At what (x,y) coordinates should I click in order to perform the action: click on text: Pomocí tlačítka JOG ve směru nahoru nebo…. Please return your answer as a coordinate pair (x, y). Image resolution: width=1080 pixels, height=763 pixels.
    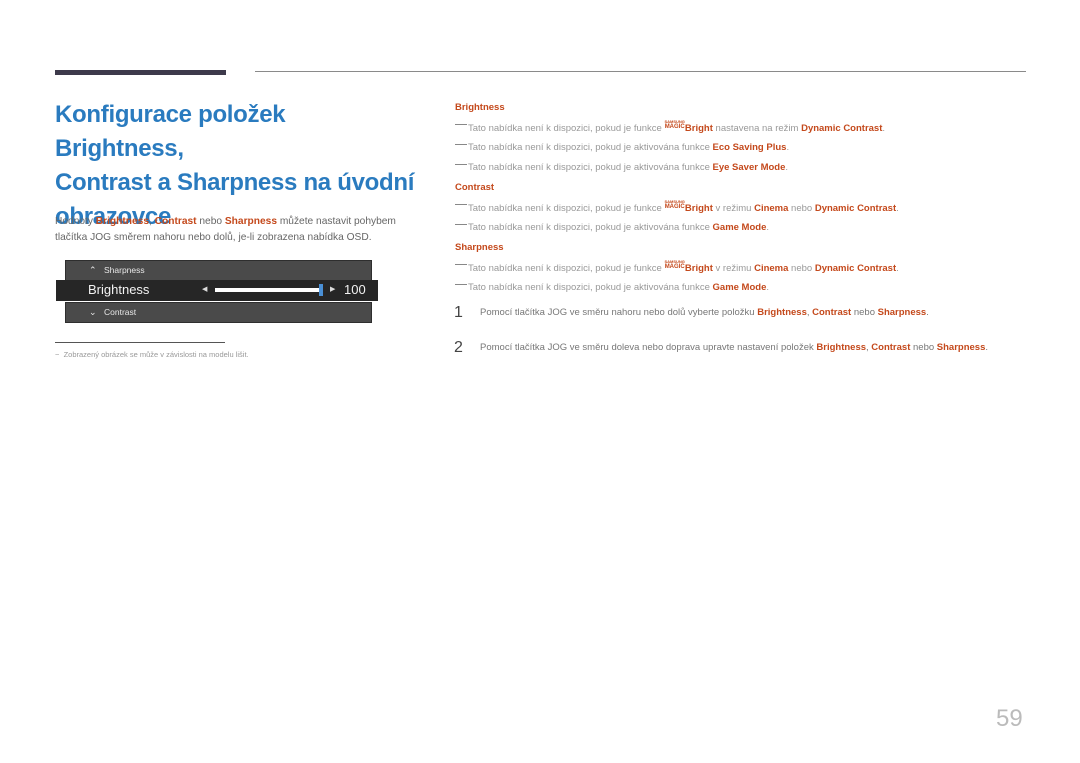
    Looking at the image, I should click on (619, 312).